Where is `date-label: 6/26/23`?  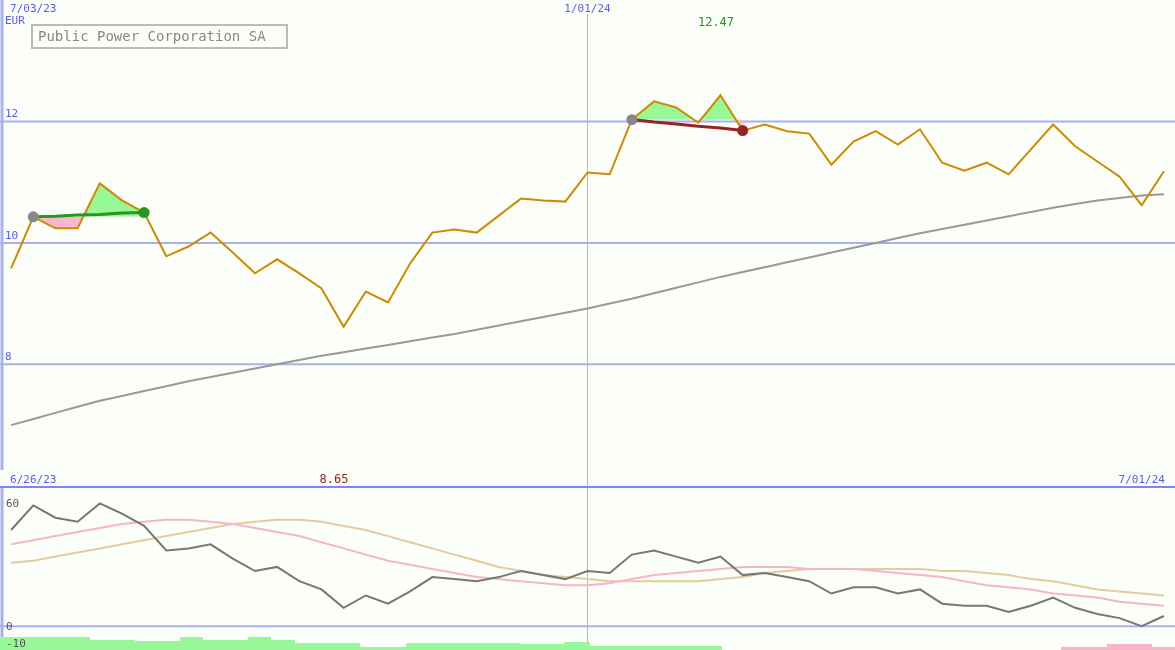
date-label: 6/26/23 is located at coordinates (33, 479).